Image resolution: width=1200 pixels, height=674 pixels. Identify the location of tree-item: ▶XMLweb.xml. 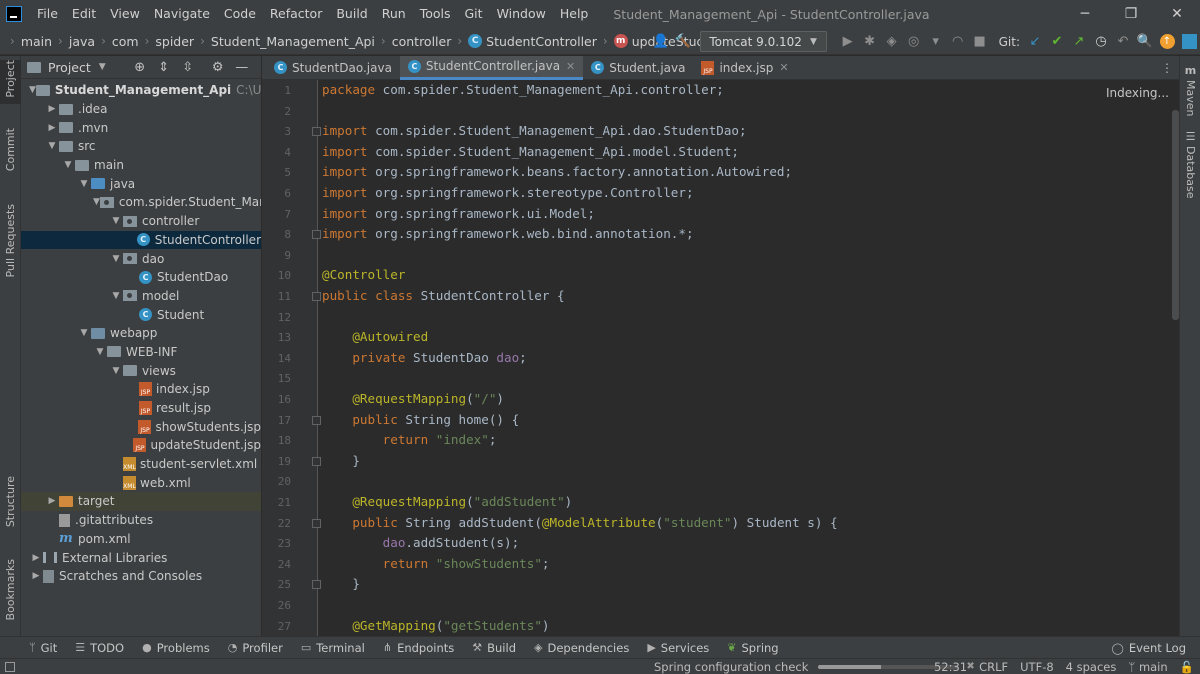
(141, 482).